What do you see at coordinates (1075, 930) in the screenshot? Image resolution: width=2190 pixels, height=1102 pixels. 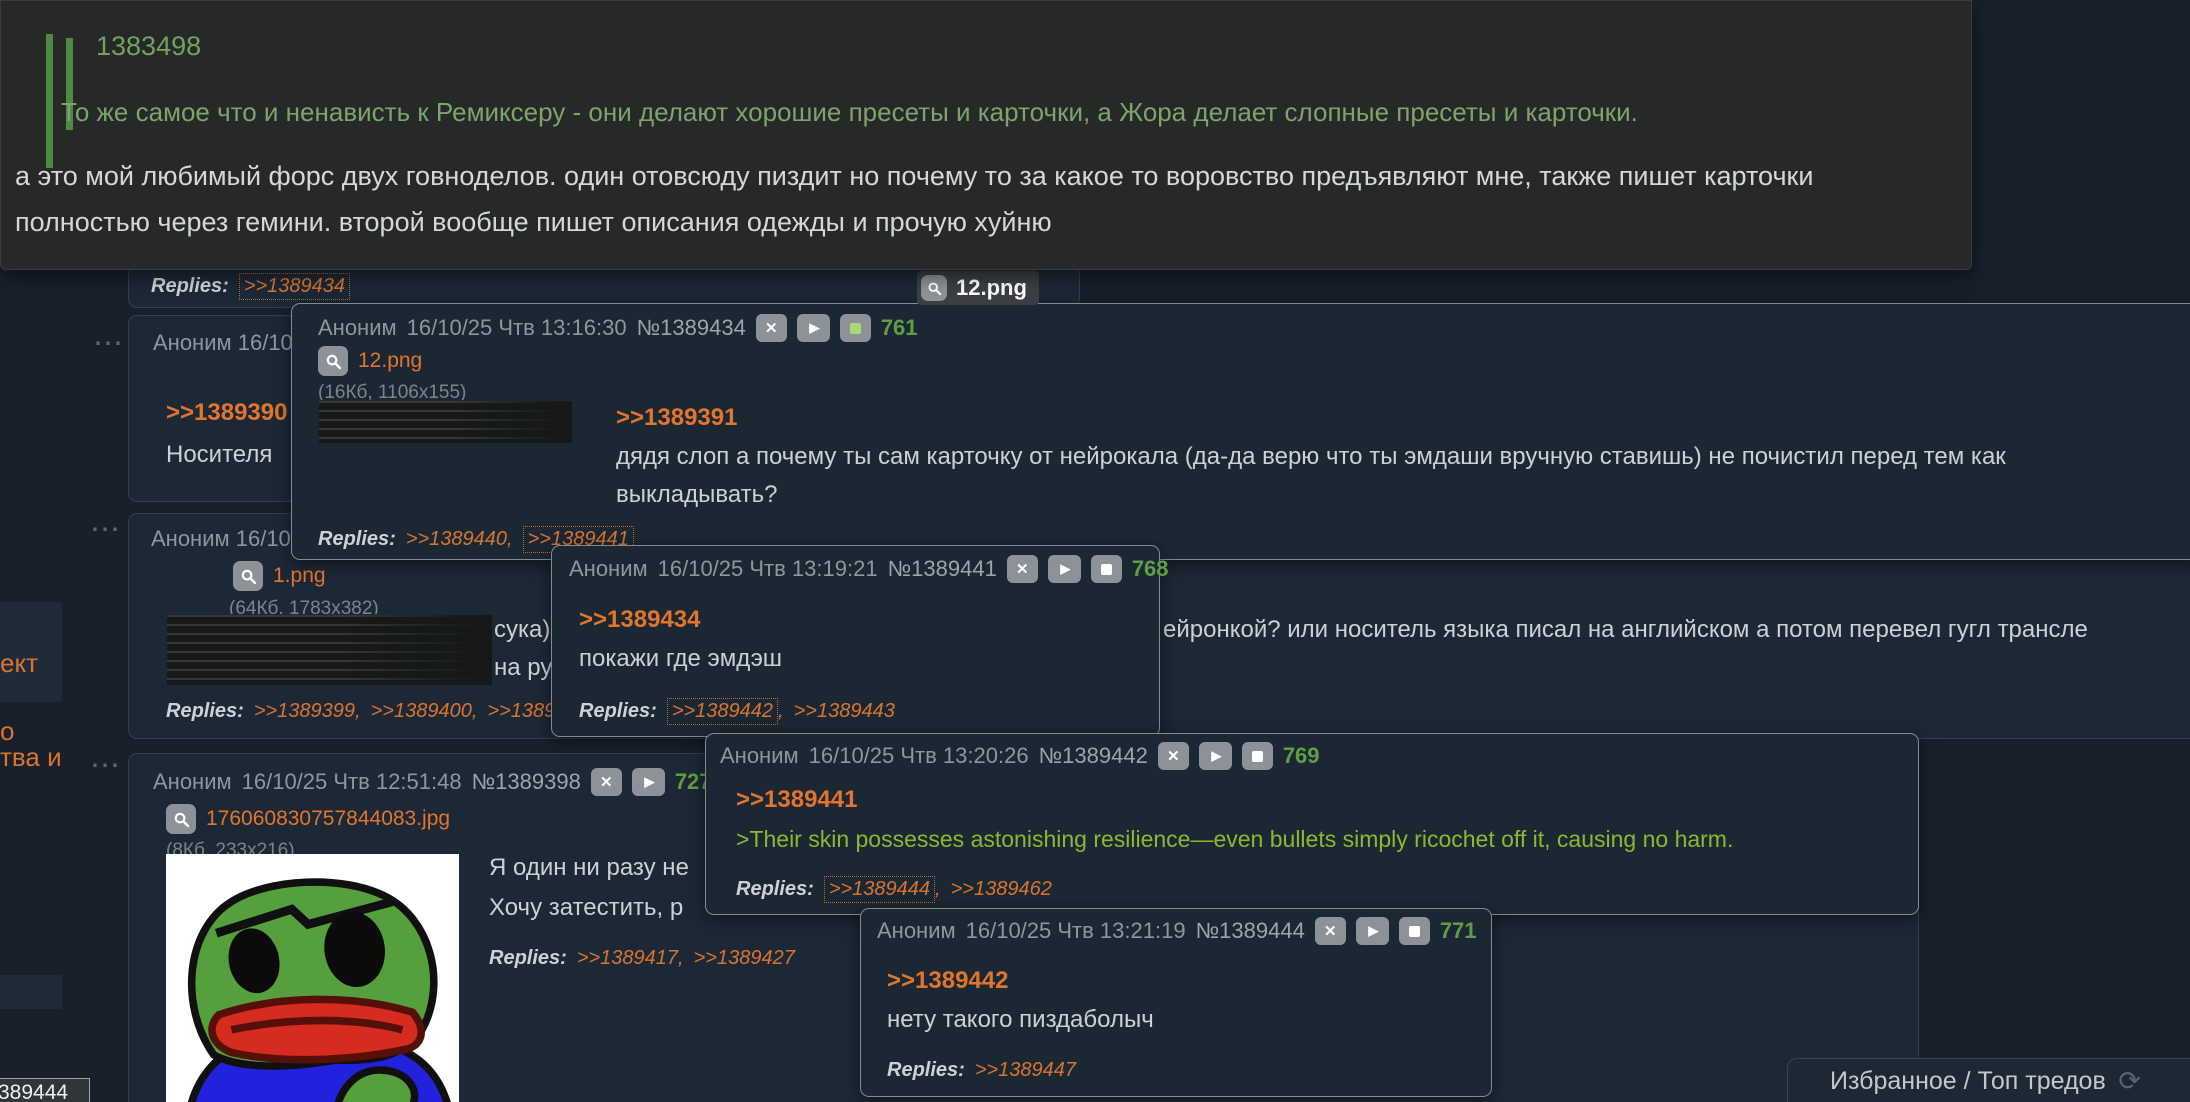 I see `post-date: 16/10/25 Чтв 13:21:19` at bounding box center [1075, 930].